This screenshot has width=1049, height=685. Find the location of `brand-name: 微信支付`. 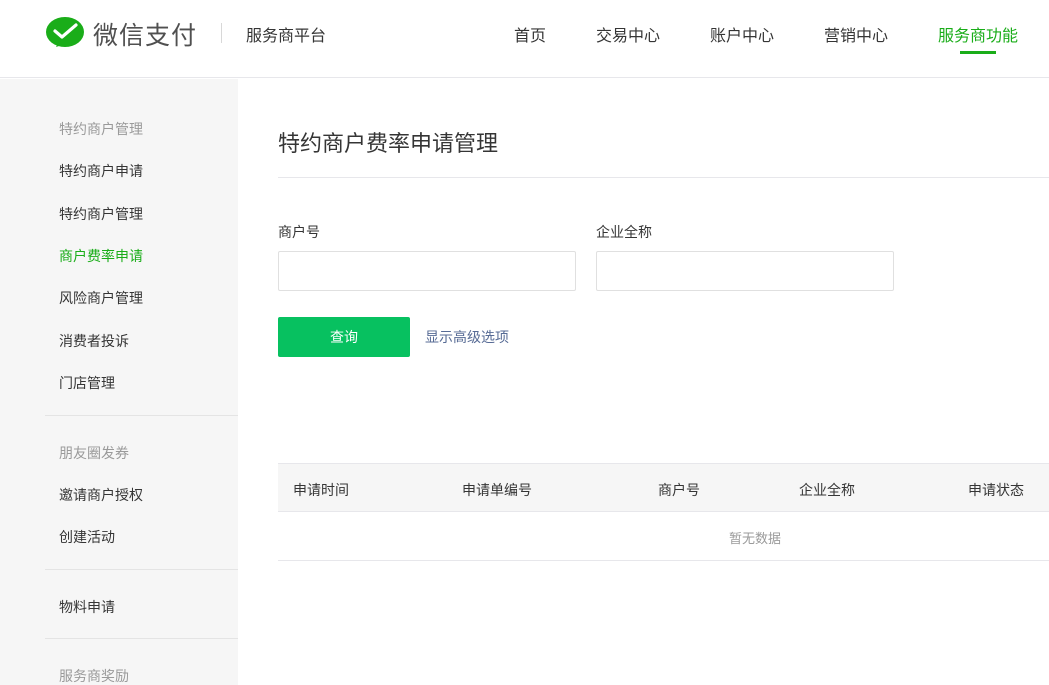

brand-name: 微信支付 is located at coordinates (145, 36).